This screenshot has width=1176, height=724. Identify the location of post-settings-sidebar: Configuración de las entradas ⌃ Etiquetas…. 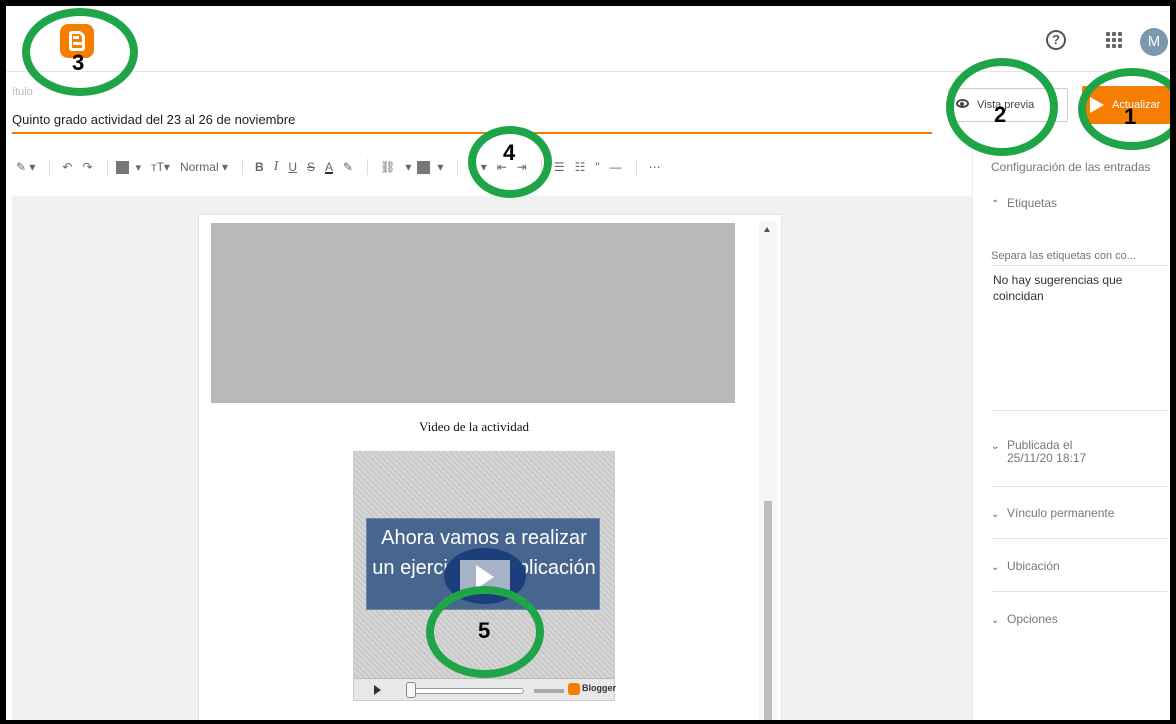
(1071, 433).